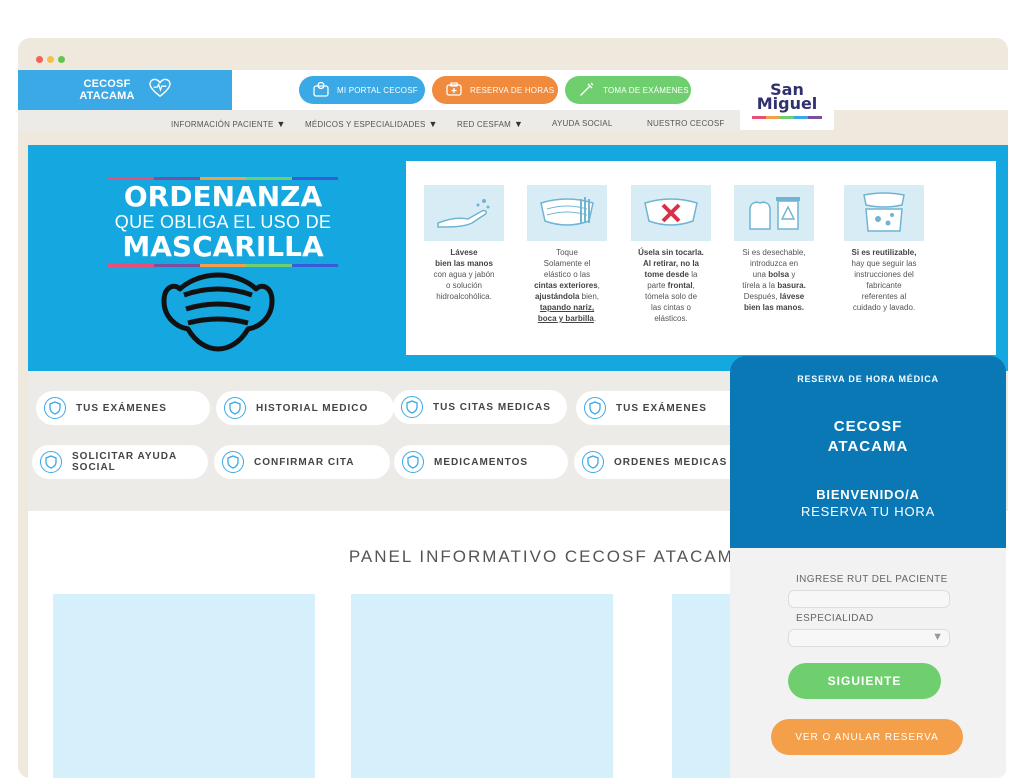 The image size is (1024, 778). Describe the element at coordinates (302, 462) in the screenshot. I see `quick-link-confirmar-cita: CONFIRMAR CITA` at that location.